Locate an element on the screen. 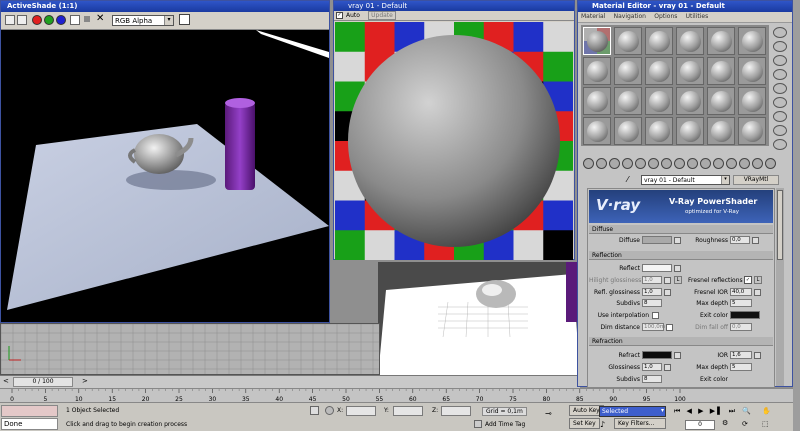 Image resolution: width=800 pixels, height=431 pixels. reflect-swatch is located at coordinates (657, 268).